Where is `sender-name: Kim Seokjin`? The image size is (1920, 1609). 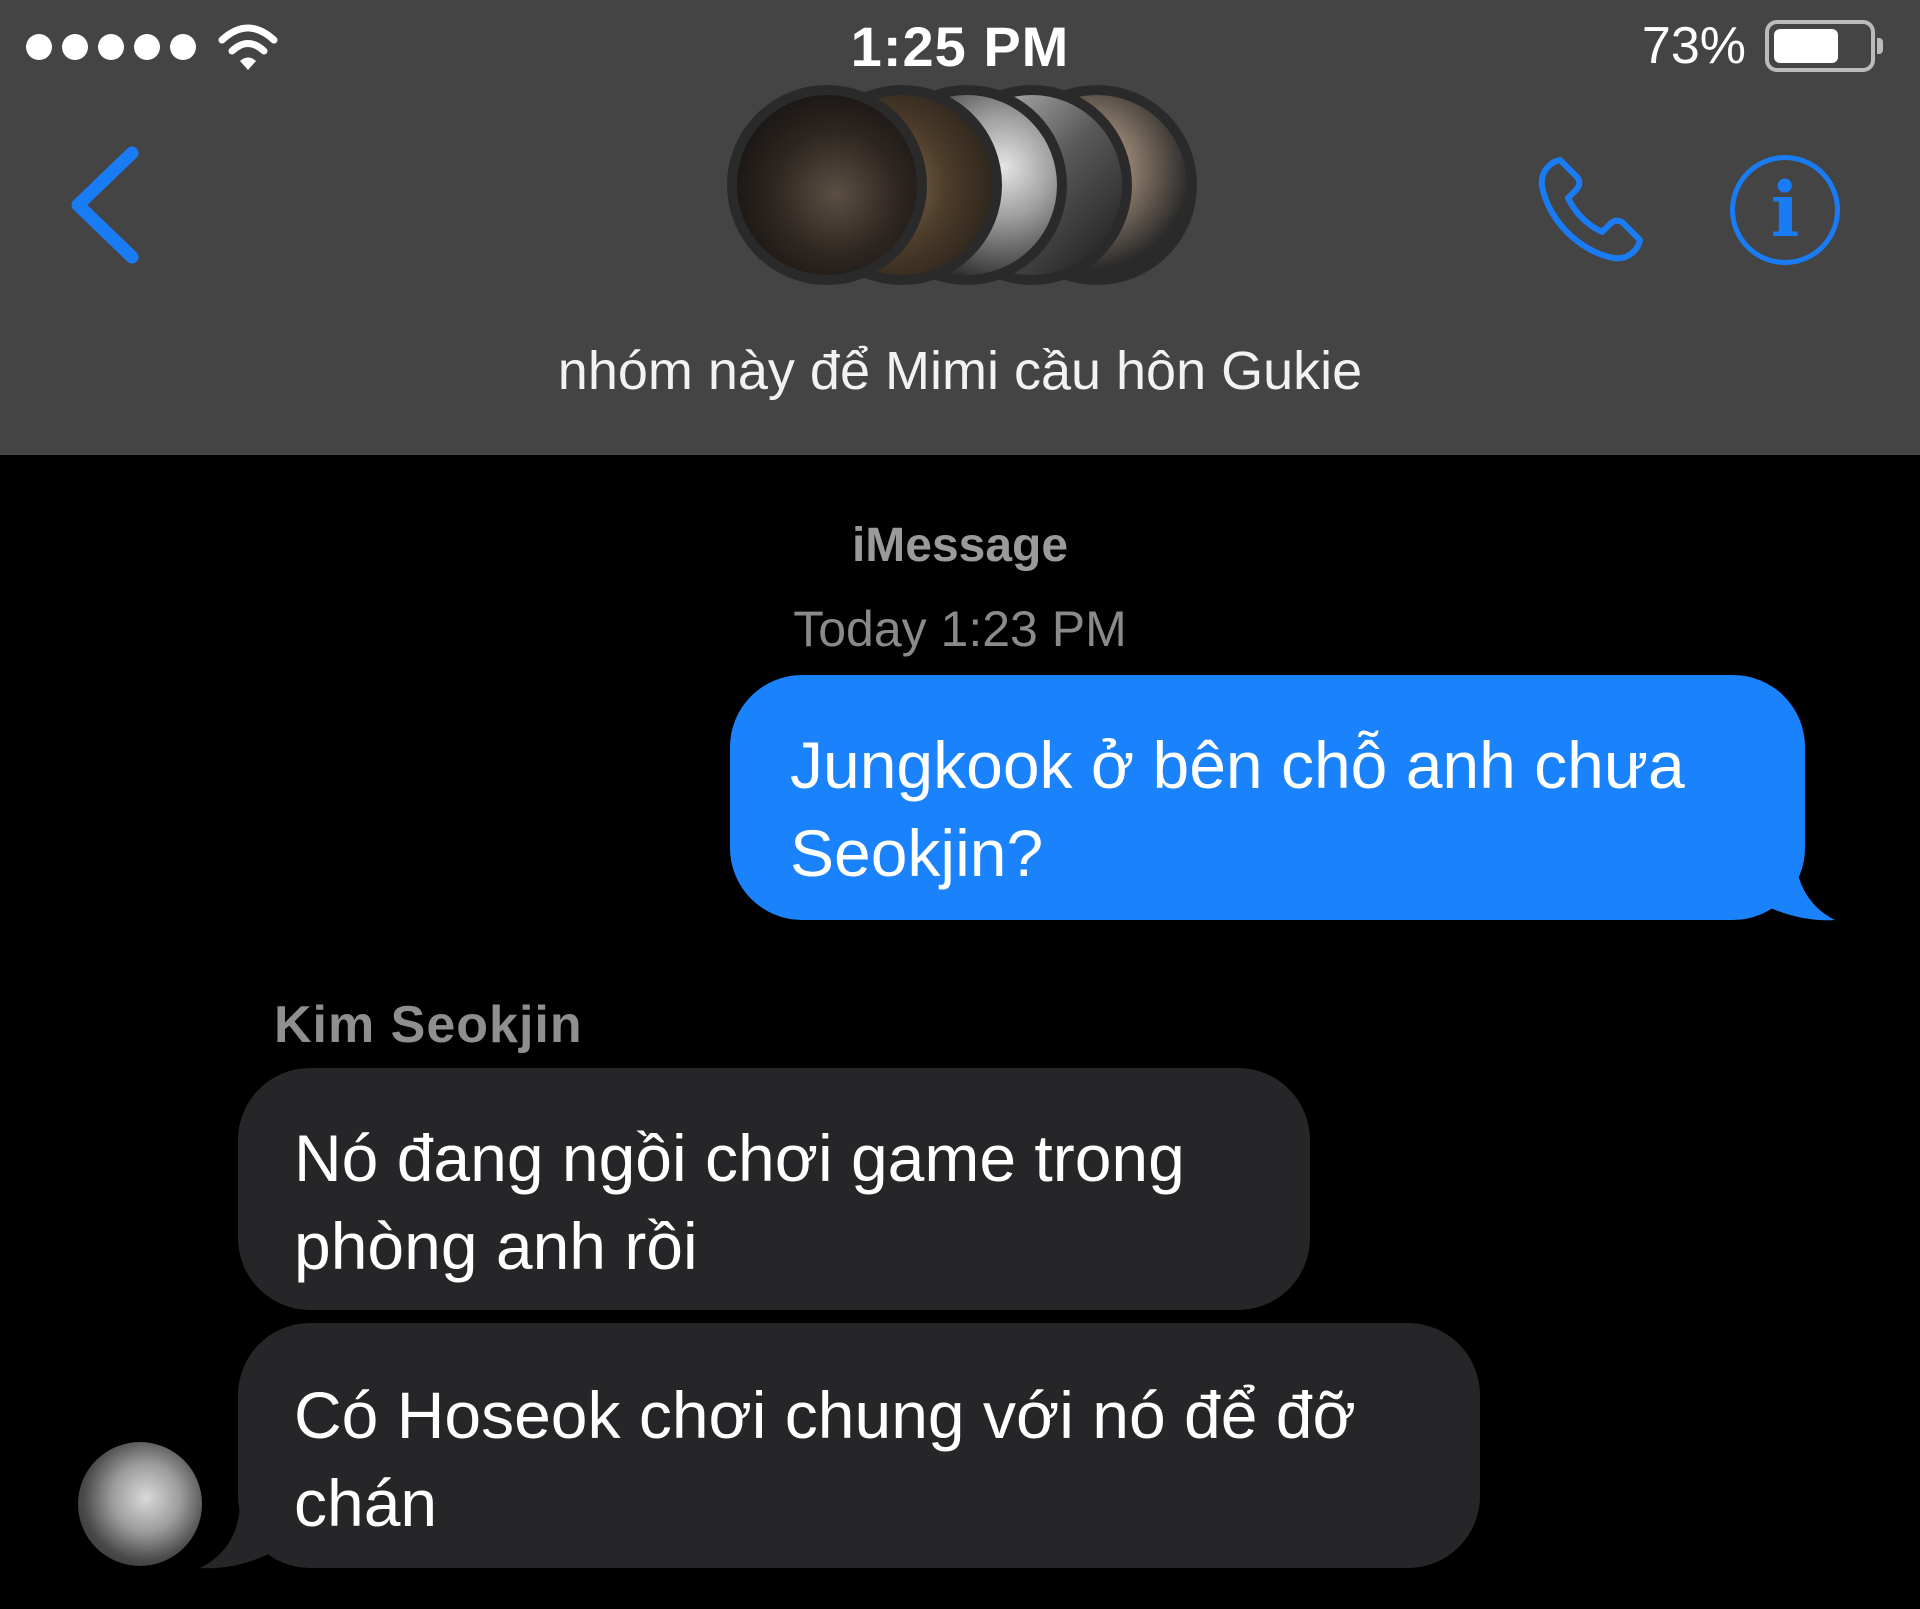
sender-name: Kim Seokjin is located at coordinates (428, 1025).